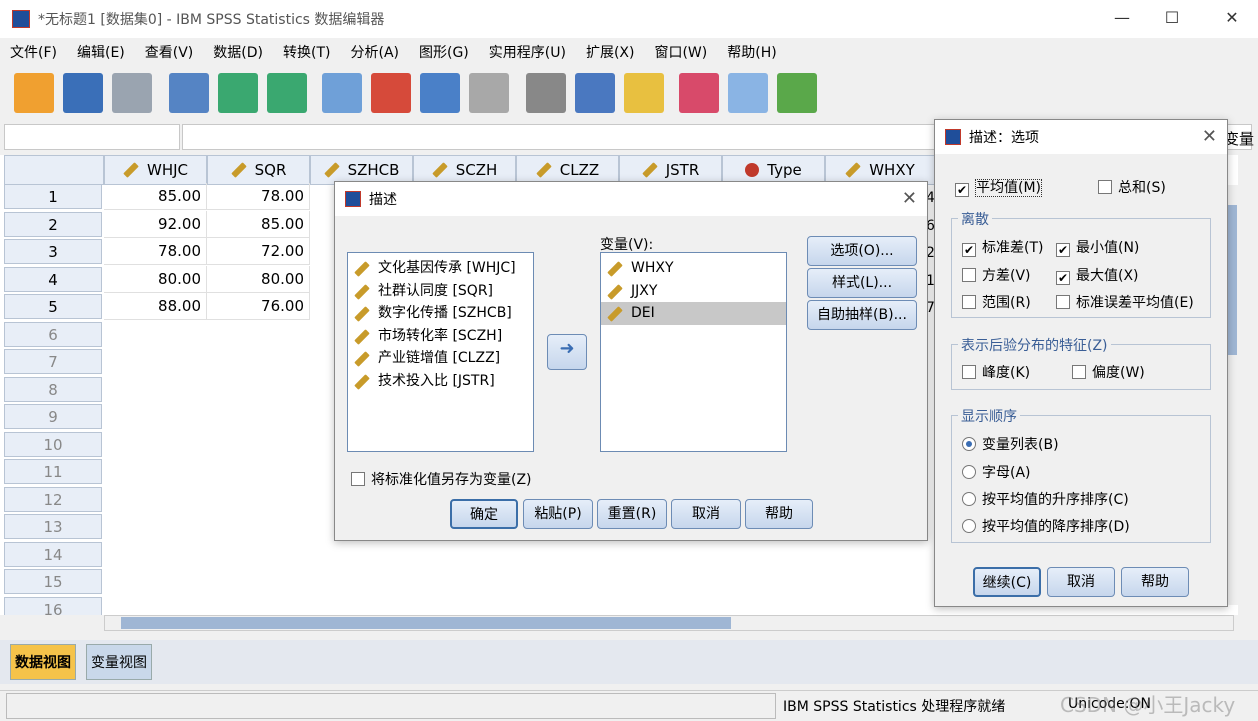  I want to click on row-number: 11, so click(53, 471).